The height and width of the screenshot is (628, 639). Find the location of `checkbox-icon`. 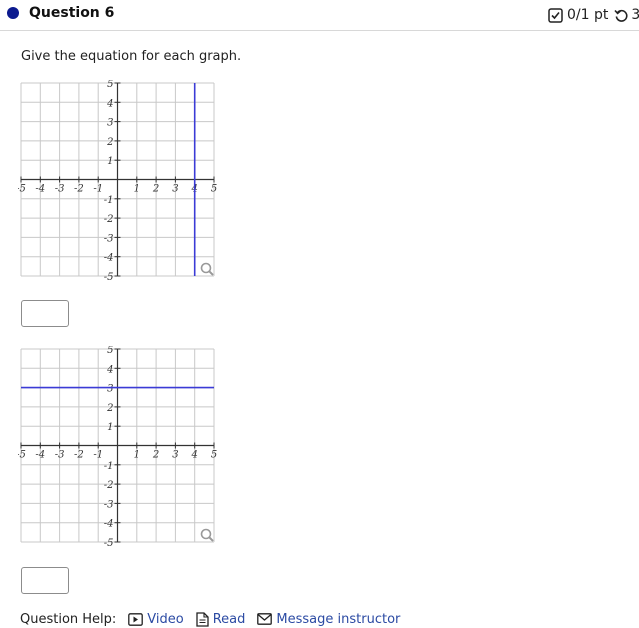

checkbox-icon is located at coordinates (555, 15).